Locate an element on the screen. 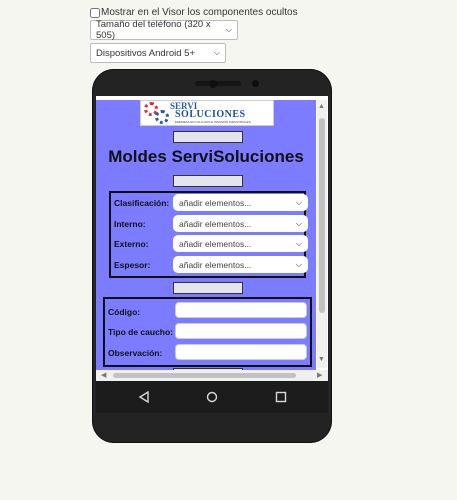 The image size is (457, 500). vertical-scrollbar: ▲ ▼ is located at coordinates (322, 234).